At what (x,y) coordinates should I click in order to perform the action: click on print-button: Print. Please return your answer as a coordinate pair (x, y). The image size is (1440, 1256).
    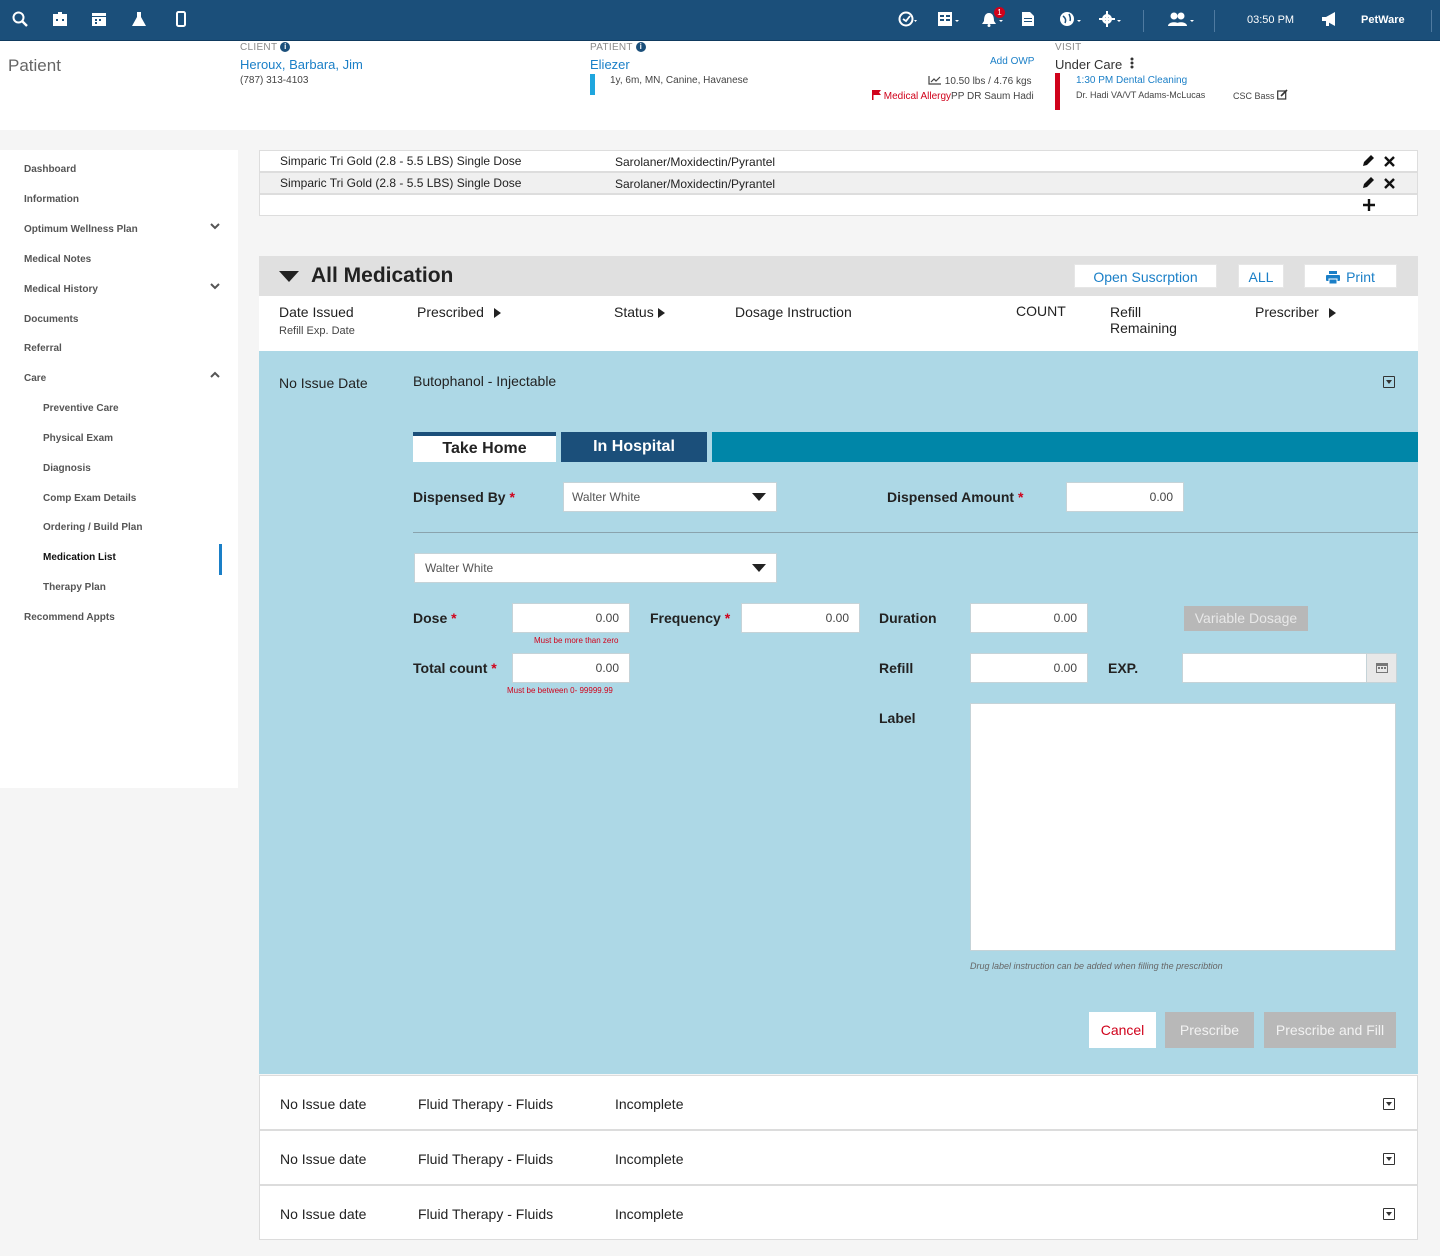
    Looking at the image, I should click on (1350, 276).